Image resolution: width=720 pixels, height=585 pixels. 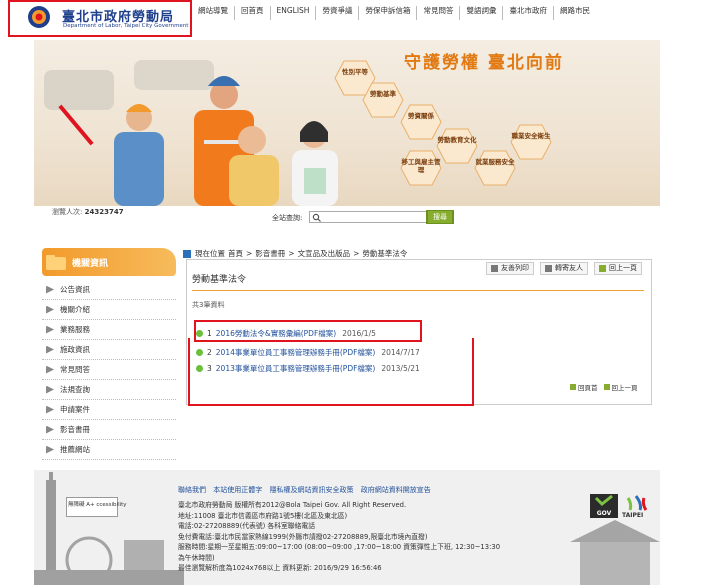 I want to click on nav-english: ENGLISH, so click(x=292, y=13).